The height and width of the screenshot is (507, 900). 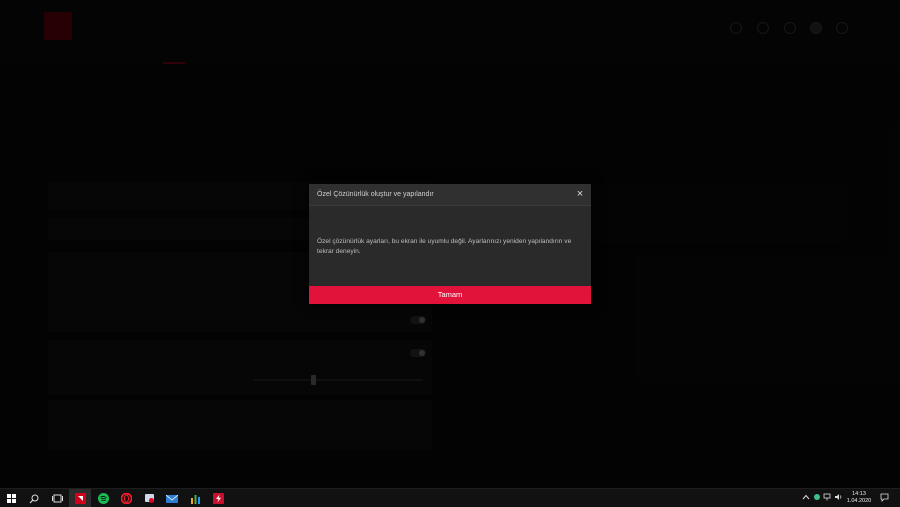 What do you see at coordinates (450, 497) in the screenshot?
I see `taskbar: 14:13 1.04.2020` at bounding box center [450, 497].